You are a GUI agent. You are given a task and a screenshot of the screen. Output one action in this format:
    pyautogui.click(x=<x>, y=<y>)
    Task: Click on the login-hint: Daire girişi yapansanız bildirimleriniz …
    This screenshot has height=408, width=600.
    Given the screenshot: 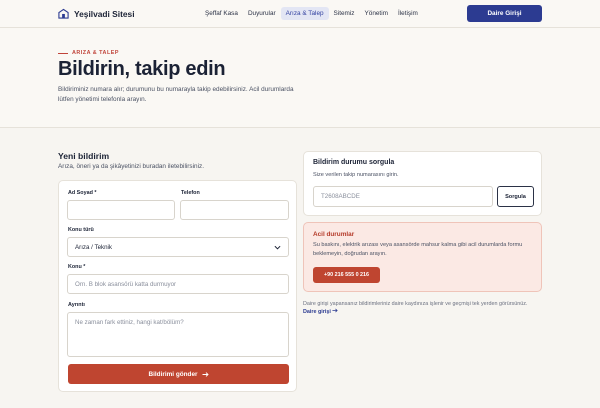 What is the action you would take?
    pyautogui.click(x=418, y=308)
    